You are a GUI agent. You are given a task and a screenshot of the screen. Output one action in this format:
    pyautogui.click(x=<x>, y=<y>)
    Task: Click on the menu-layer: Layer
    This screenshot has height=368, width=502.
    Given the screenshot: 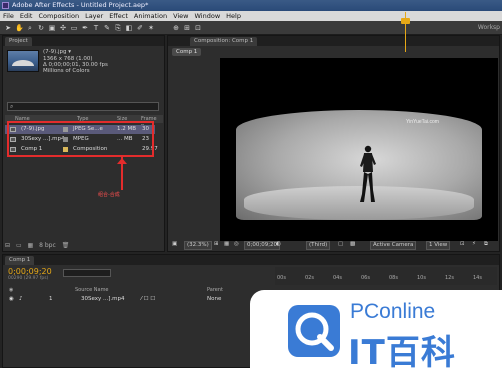 What is the action you would take?
    pyautogui.click(x=94, y=16)
    